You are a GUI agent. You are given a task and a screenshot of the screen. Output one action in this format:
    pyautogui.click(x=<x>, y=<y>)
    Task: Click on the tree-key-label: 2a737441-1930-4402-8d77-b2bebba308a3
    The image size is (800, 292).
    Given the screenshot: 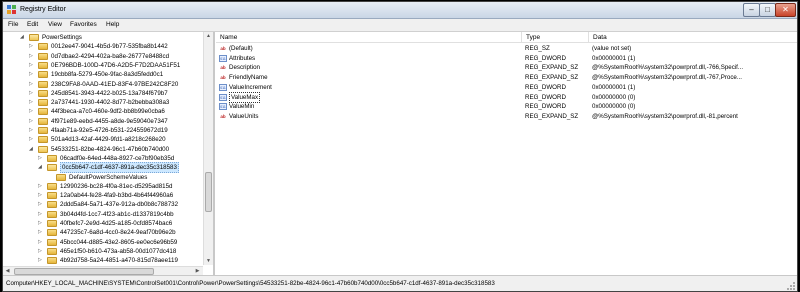 What is the action you would take?
    pyautogui.click(x=110, y=102)
    